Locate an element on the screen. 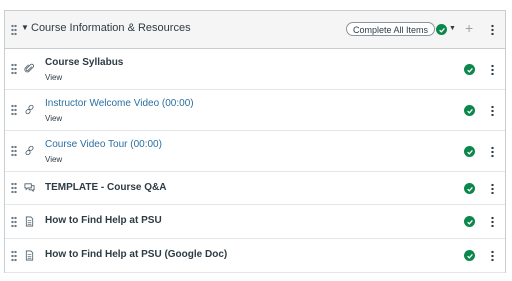 Image resolution: width=512 pixels, height=281 pixels. publish-menu-caret-icon: ▼ is located at coordinates (452, 28).